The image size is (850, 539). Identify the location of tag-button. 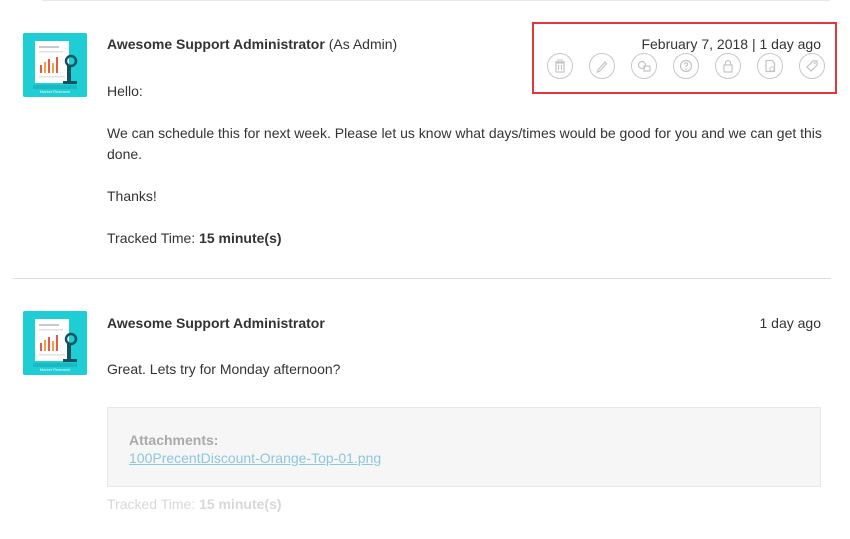
(812, 66).